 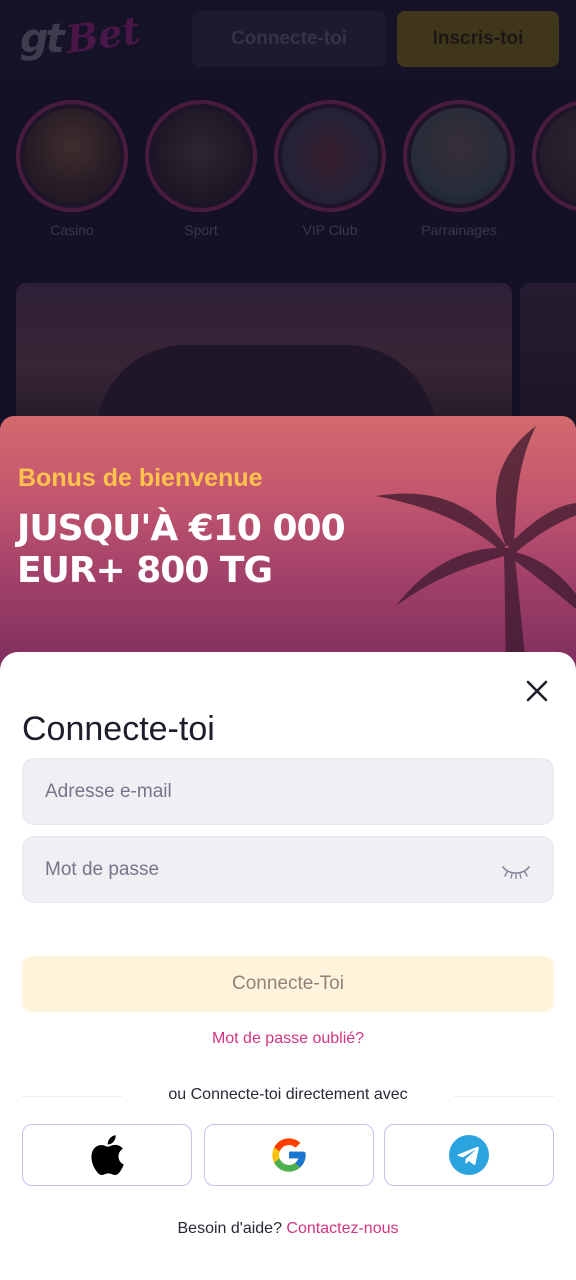 I want to click on apple-icon, so click(x=107, y=1155).